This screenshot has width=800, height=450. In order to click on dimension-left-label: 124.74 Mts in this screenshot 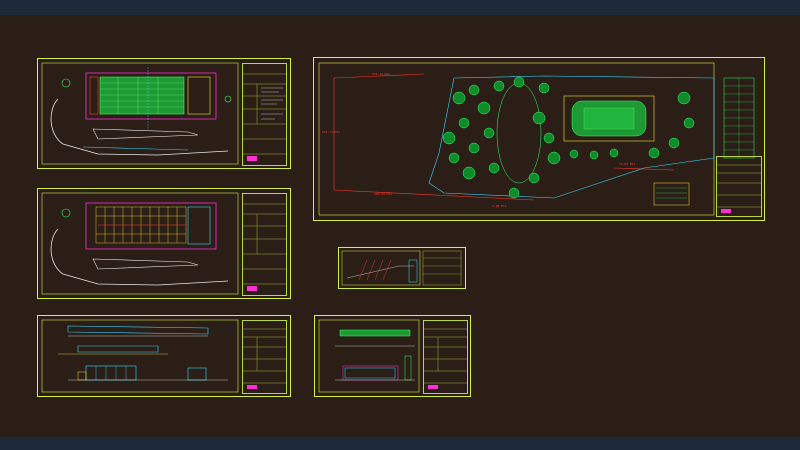, I will do `click(331, 132)`.